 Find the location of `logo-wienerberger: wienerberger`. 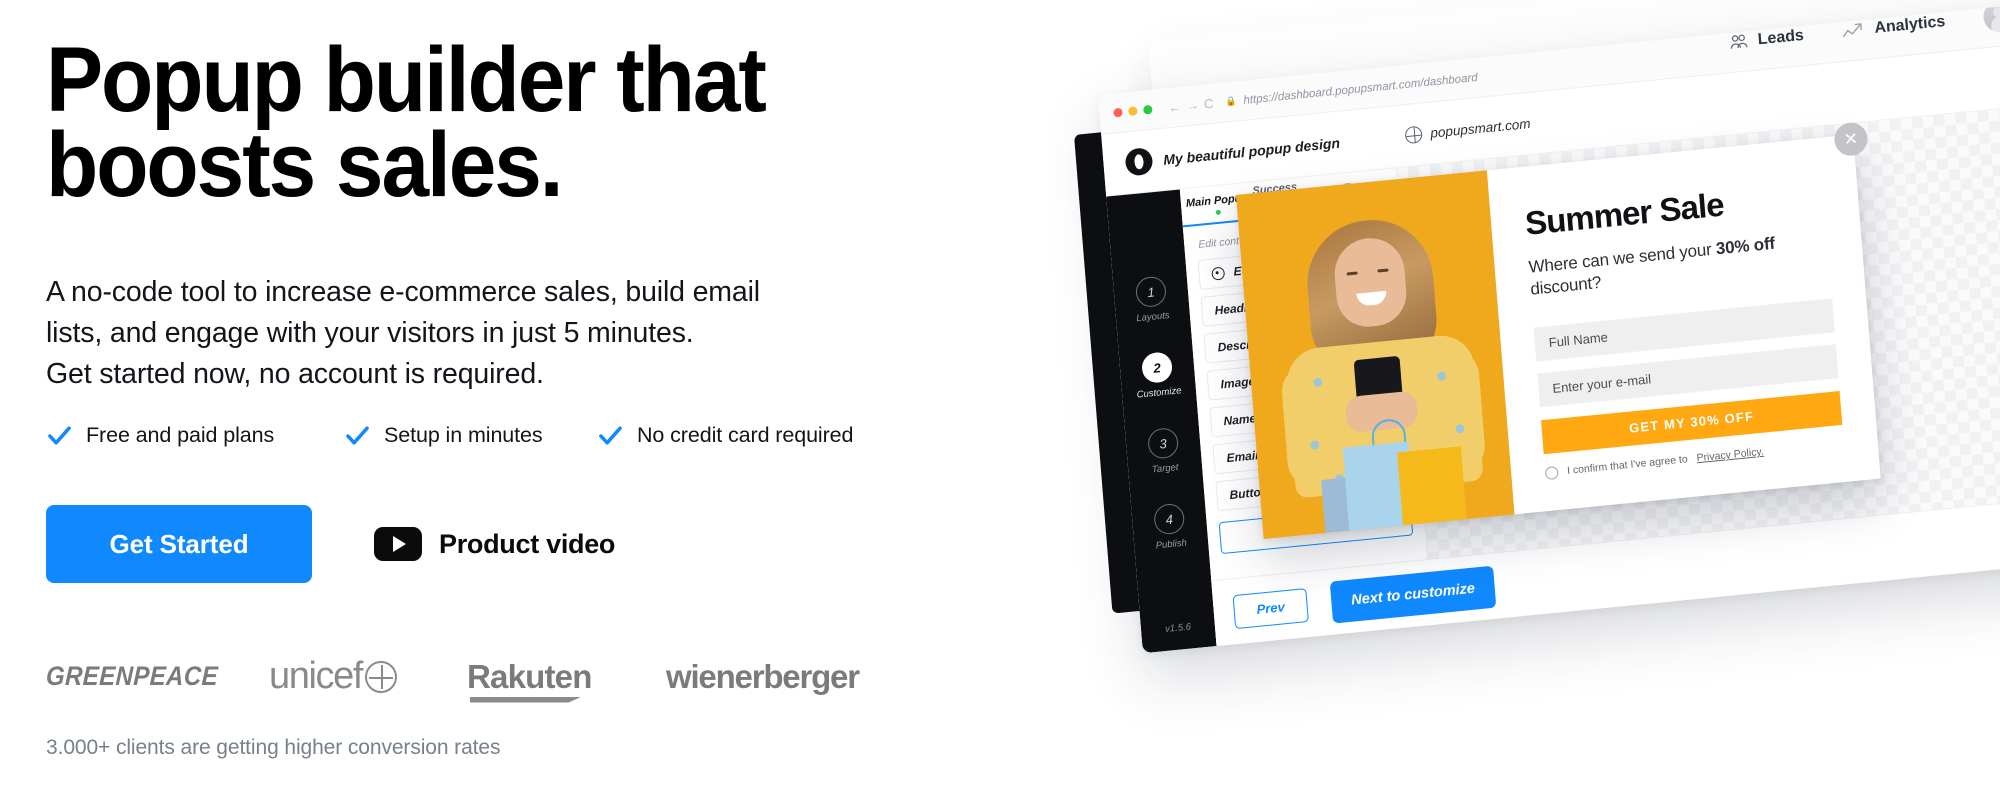

logo-wienerberger: wienerberger is located at coordinates (763, 676).